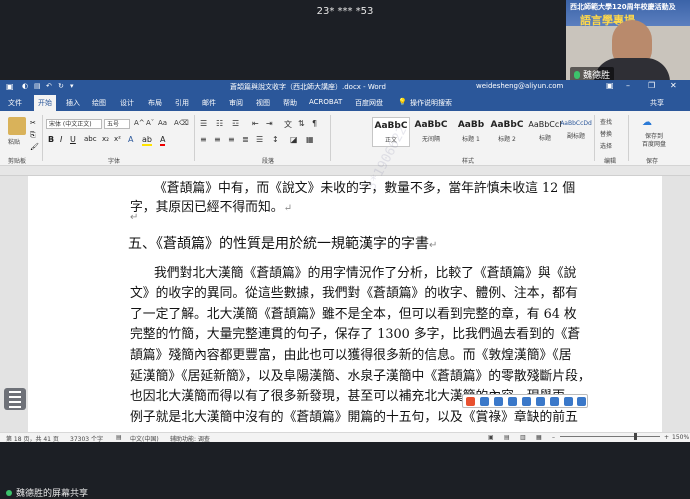 The height and width of the screenshot is (499, 690). What do you see at coordinates (507, 437) in the screenshot?
I see `read-mode-icon: ▤` at bounding box center [507, 437].